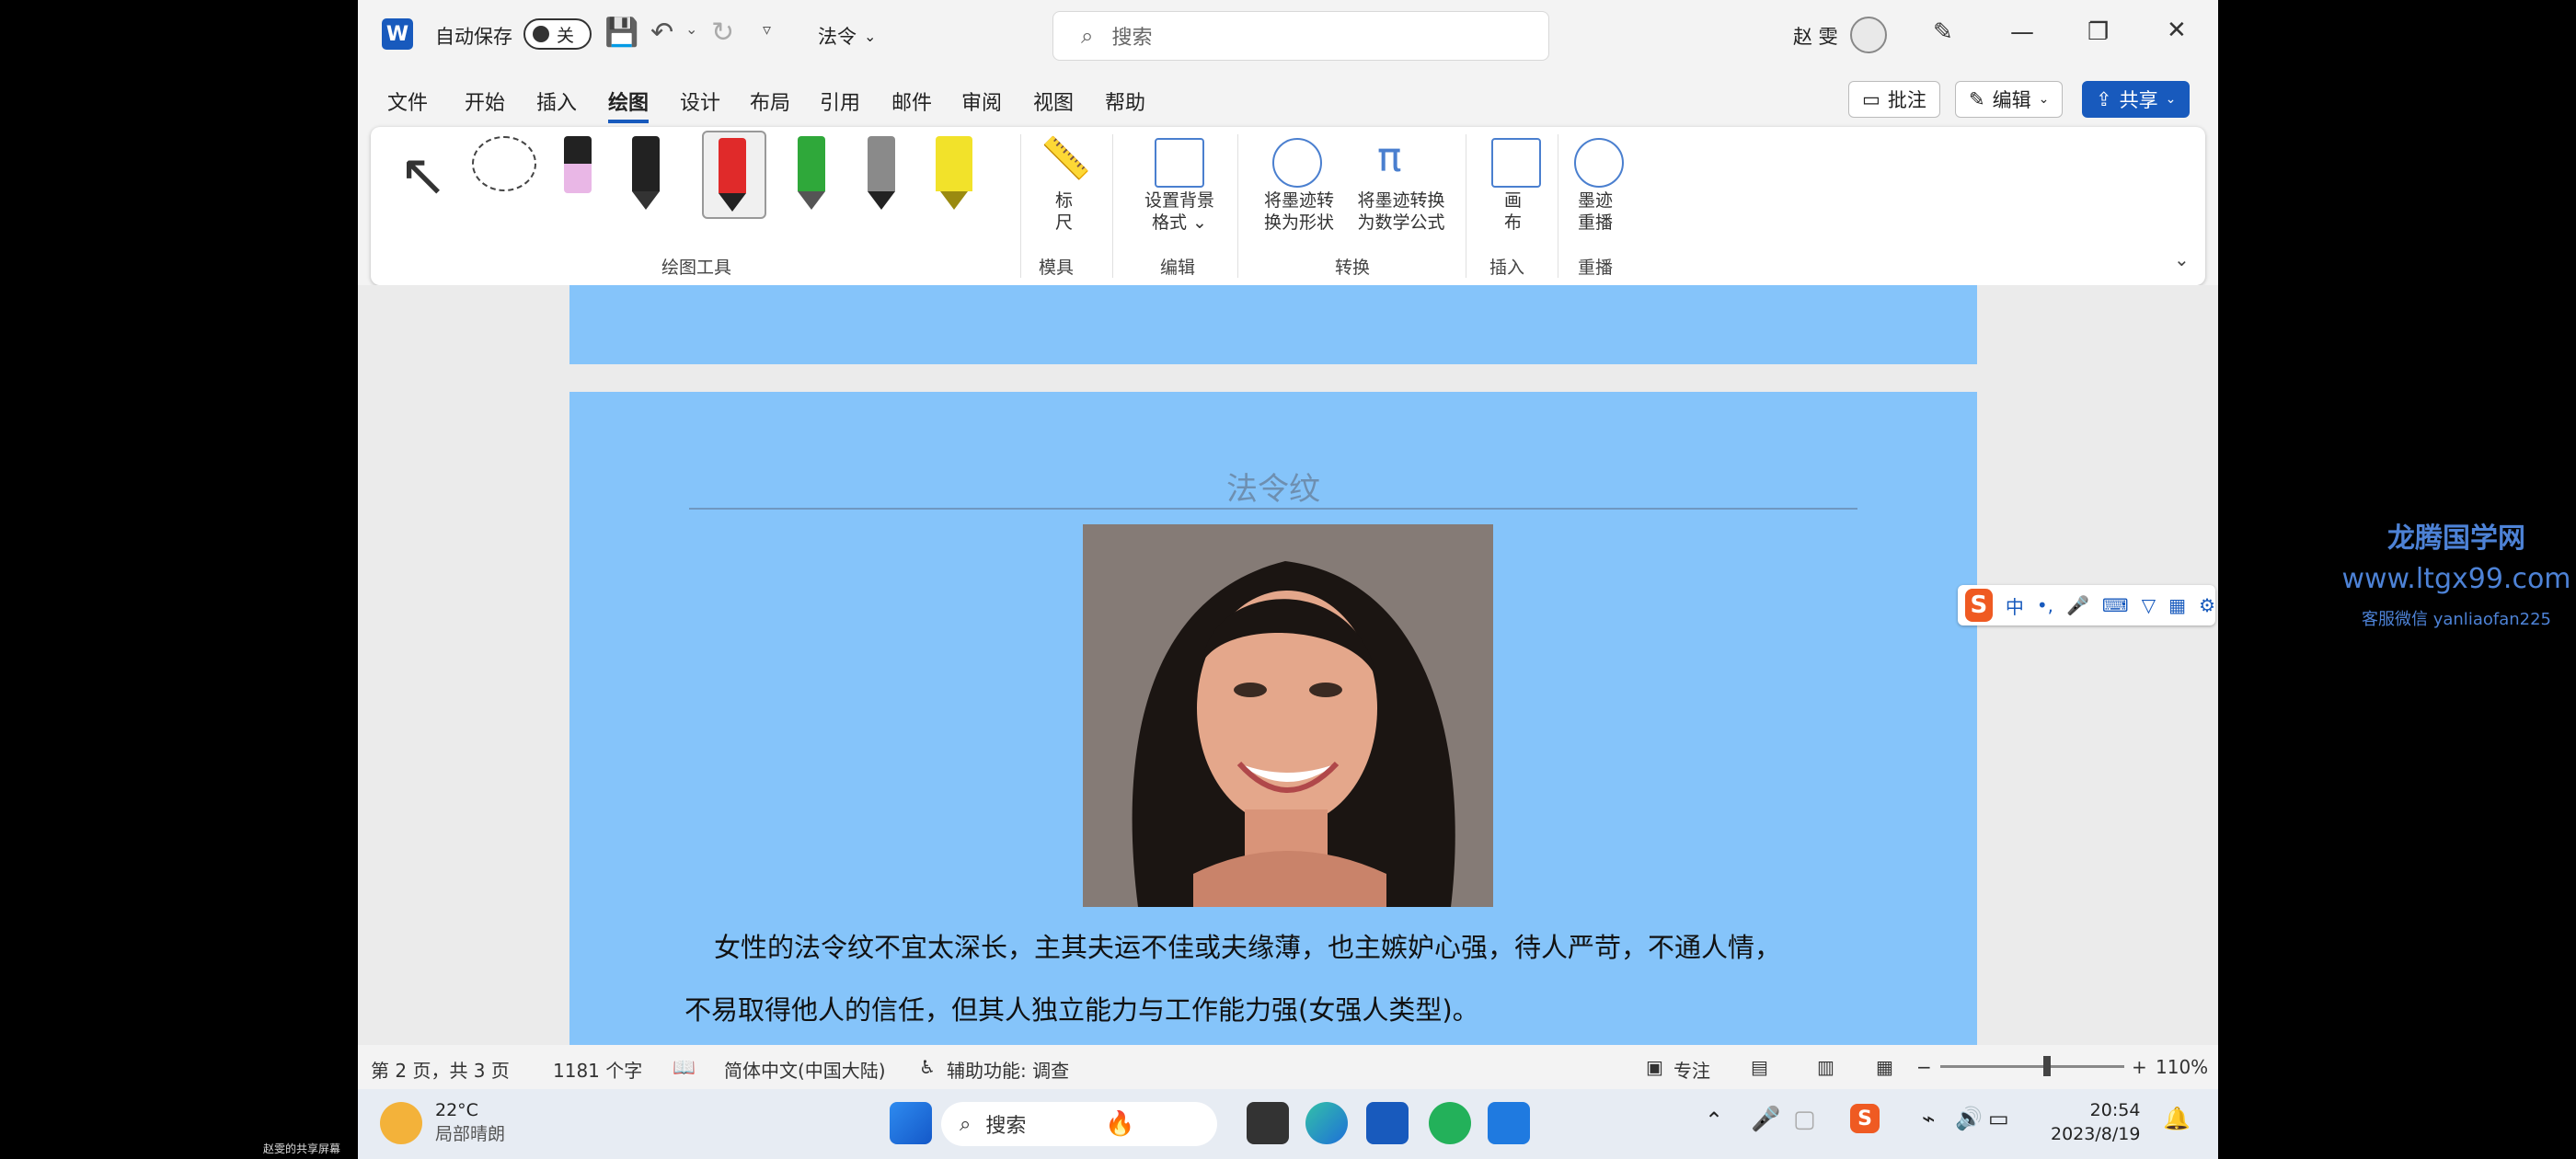 The image size is (2576, 1159). What do you see at coordinates (470, 1122) in the screenshot?
I see `weather-widget: 22°C 局部晴朗` at bounding box center [470, 1122].